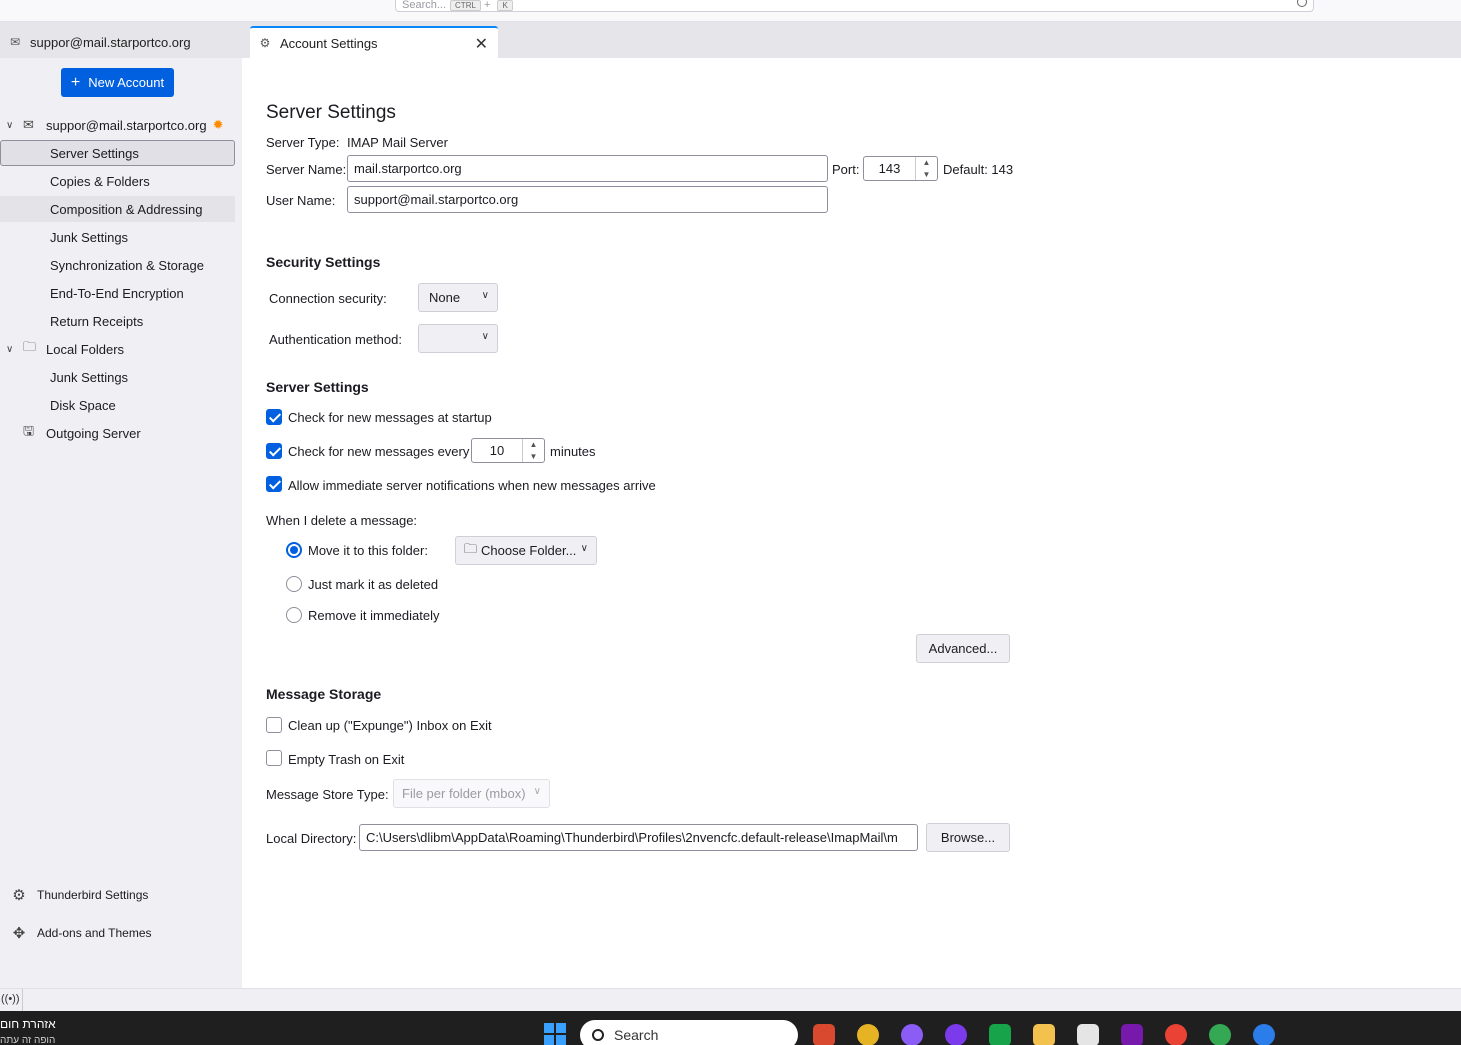 Image resolution: width=1461 pixels, height=1045 pixels. I want to click on check-interval-value: 10, so click(497, 450).